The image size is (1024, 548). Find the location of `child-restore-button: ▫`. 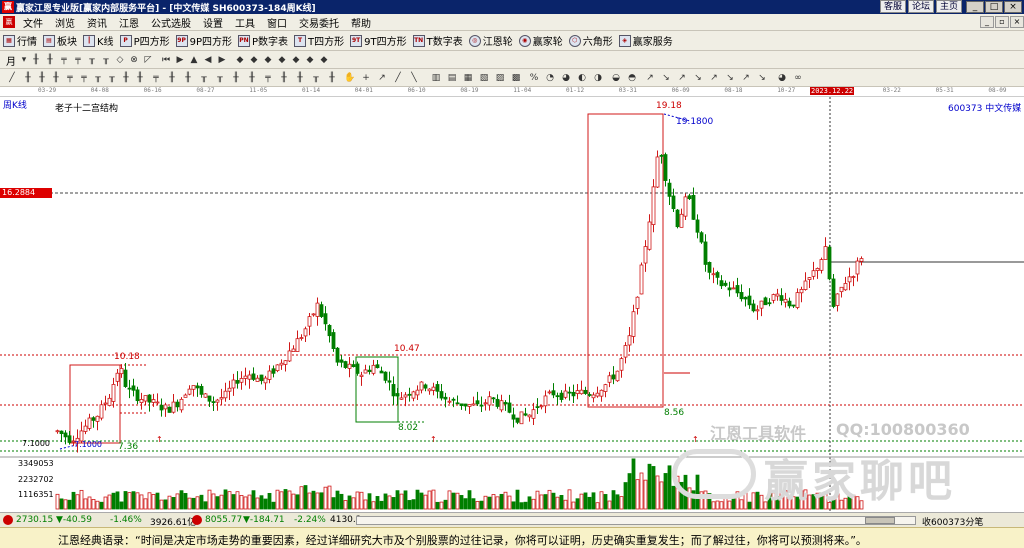

child-restore-button: ▫ is located at coordinates (1002, 22).